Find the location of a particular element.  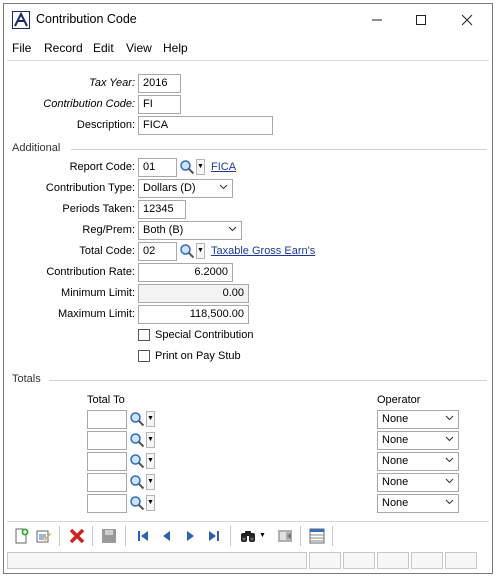

contribution-code-label: Contribution Code: is located at coordinates (89, 104).